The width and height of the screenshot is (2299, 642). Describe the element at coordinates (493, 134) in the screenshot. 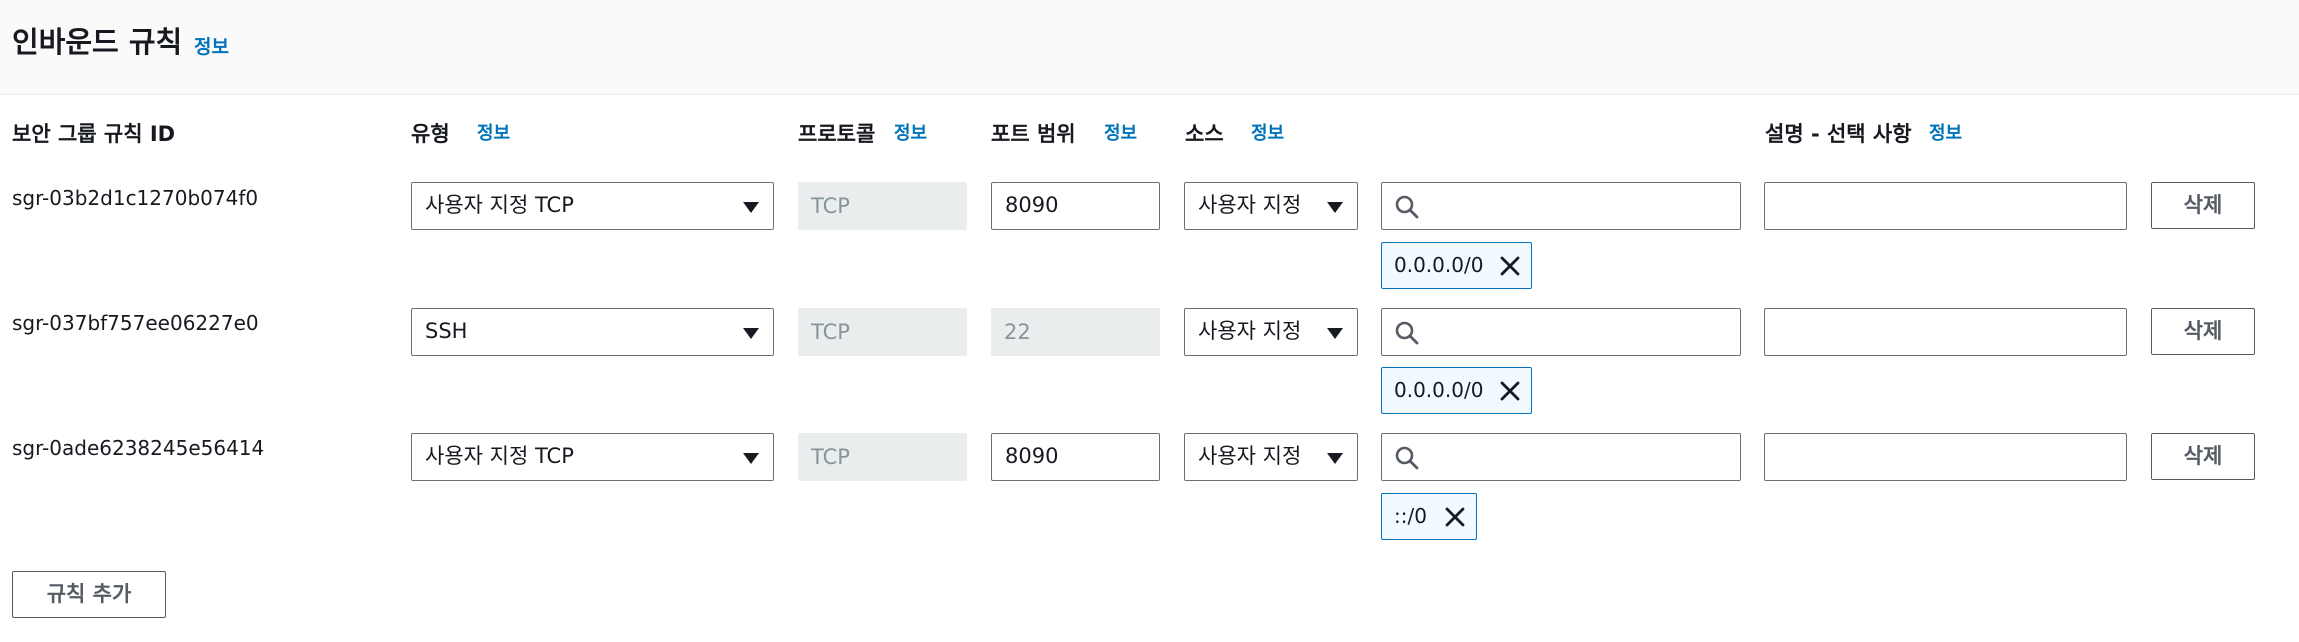

I see `type-info-link: 정보` at that location.